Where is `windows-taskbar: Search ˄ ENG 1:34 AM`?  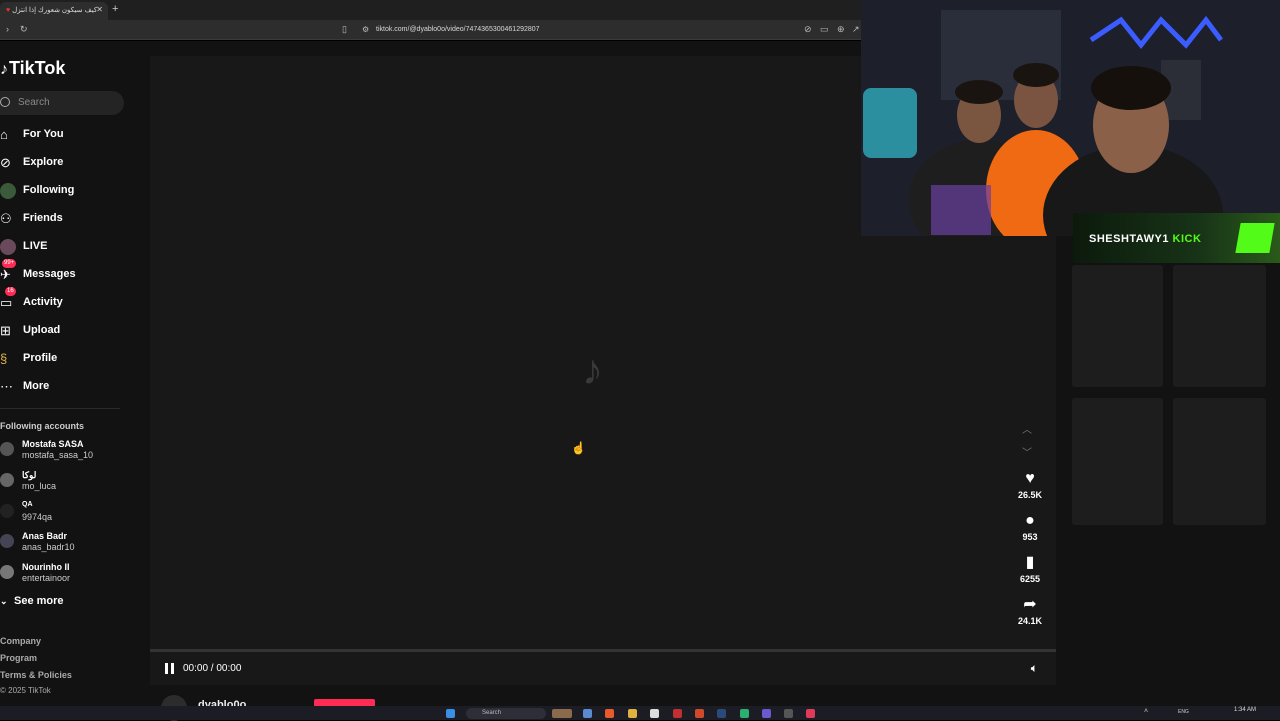
windows-taskbar: Search ˄ ENG 1:34 AM is located at coordinates (640, 713).